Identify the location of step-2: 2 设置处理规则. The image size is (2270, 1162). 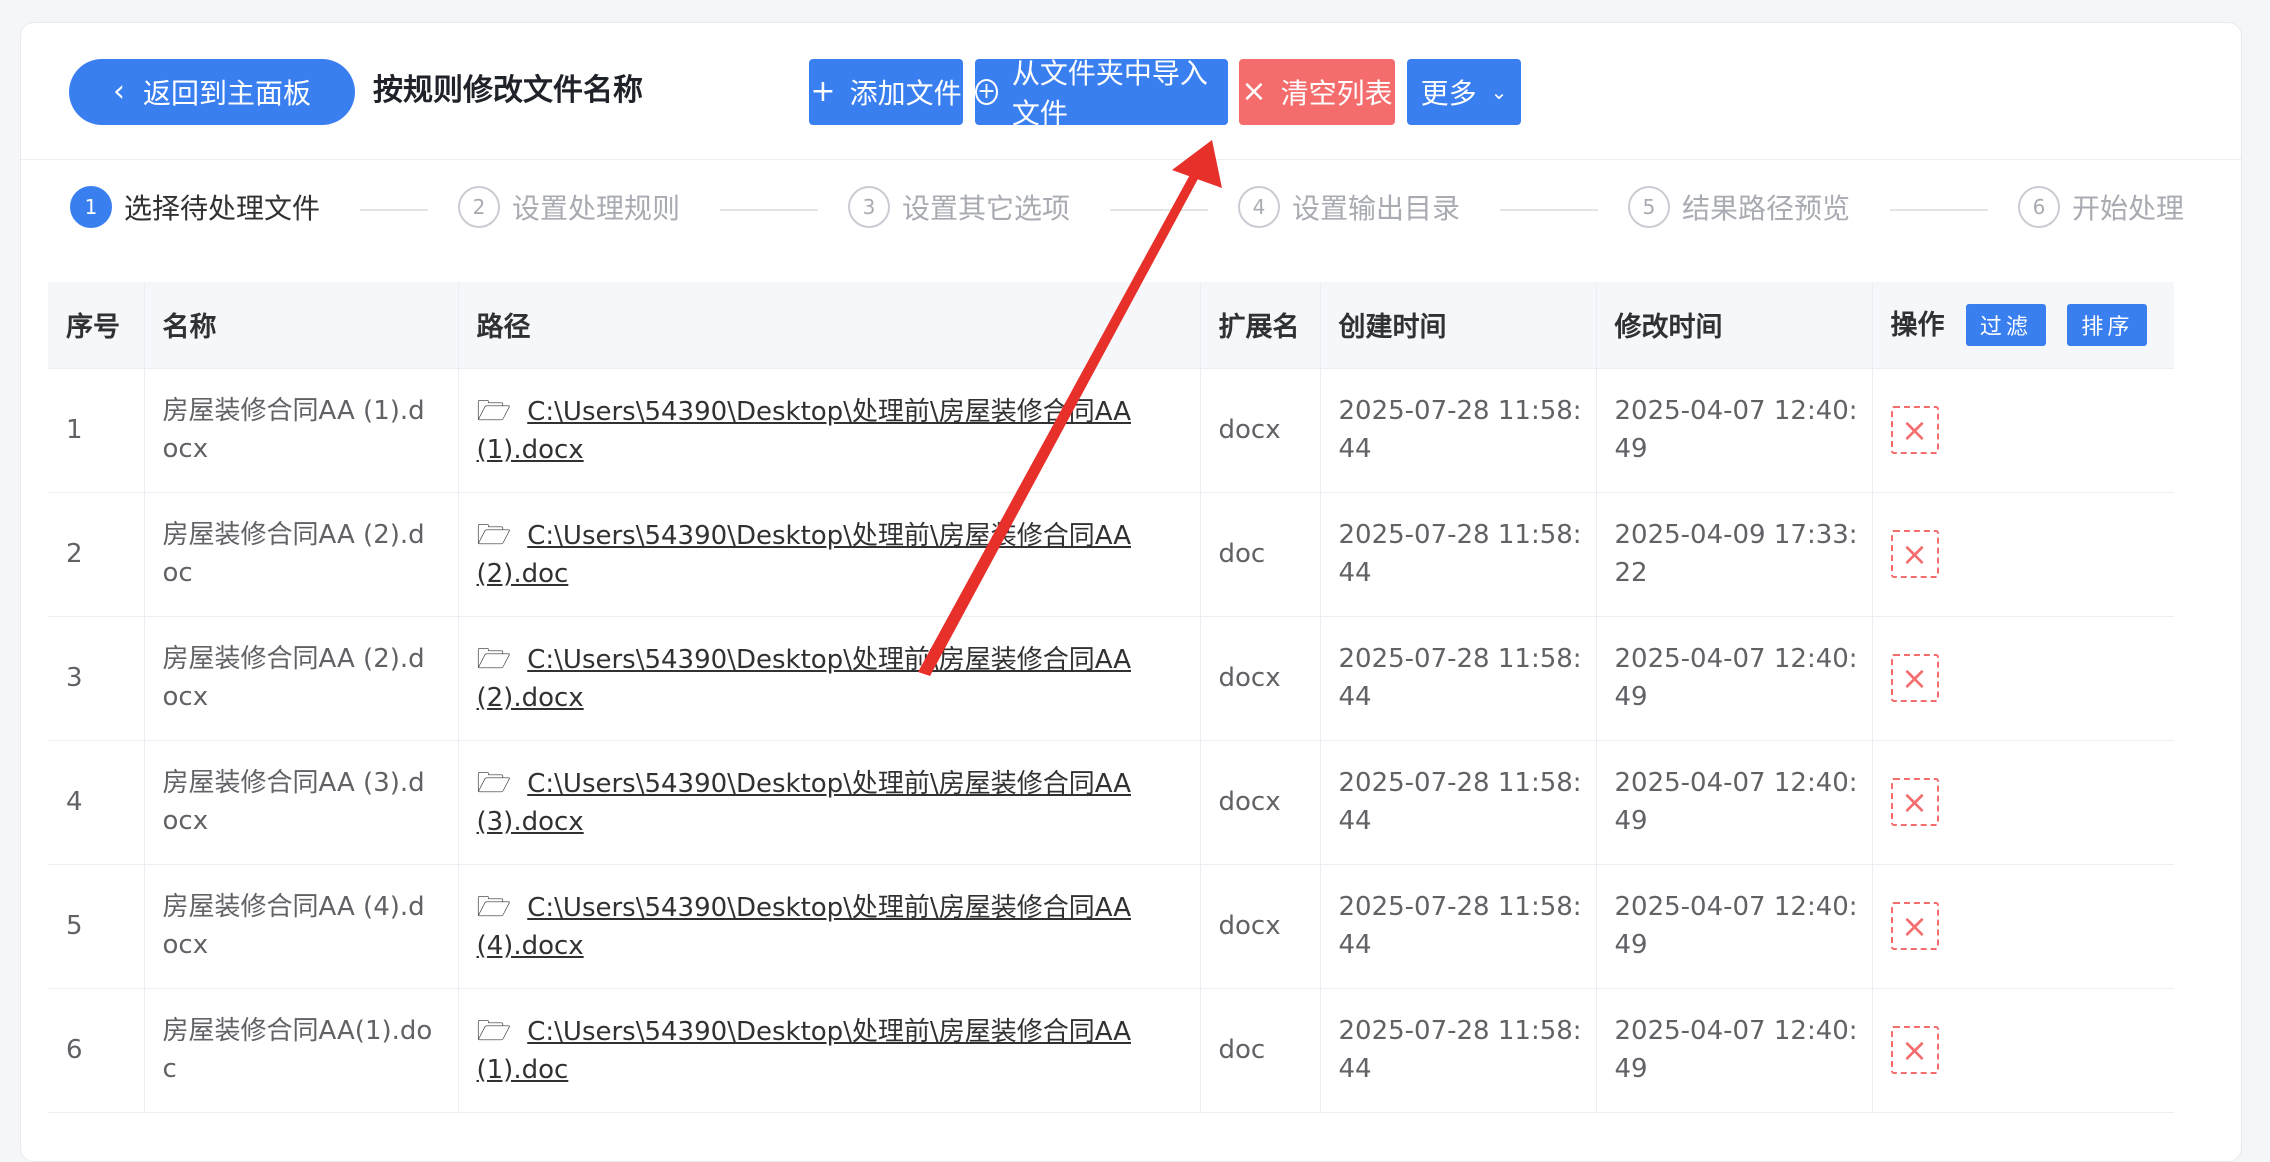
(569, 207).